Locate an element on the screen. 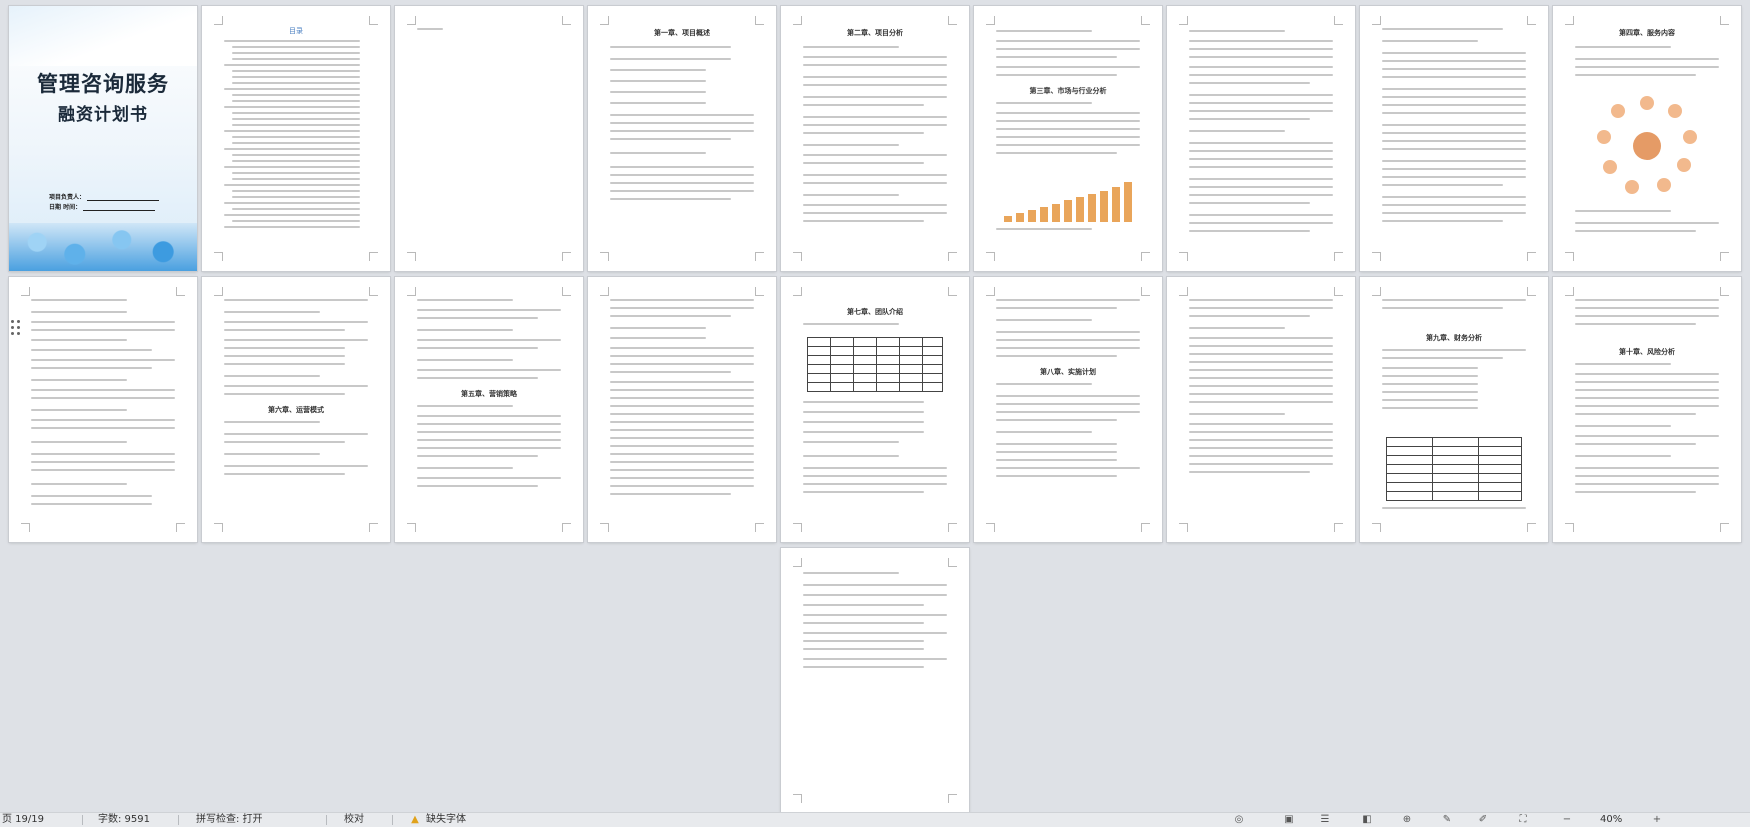 Image resolution: width=1750 pixels, height=827 pixels. cover-date-label: 日期 时间： is located at coordinates (65, 207).